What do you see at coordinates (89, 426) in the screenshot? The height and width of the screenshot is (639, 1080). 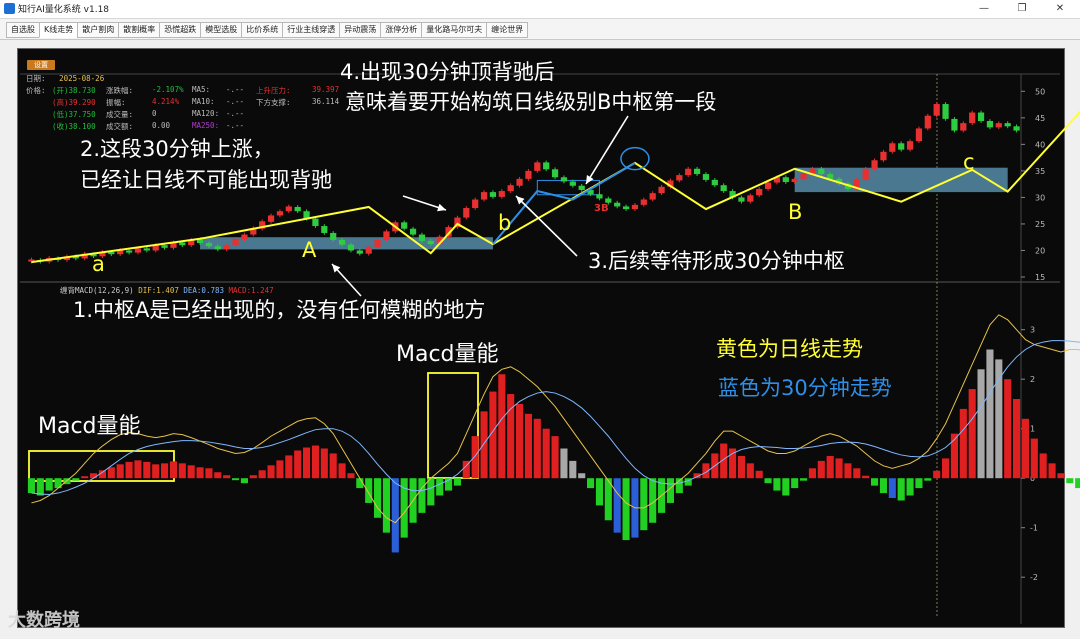 I see `macd-energy-label-1: Macd量能` at bounding box center [89, 426].